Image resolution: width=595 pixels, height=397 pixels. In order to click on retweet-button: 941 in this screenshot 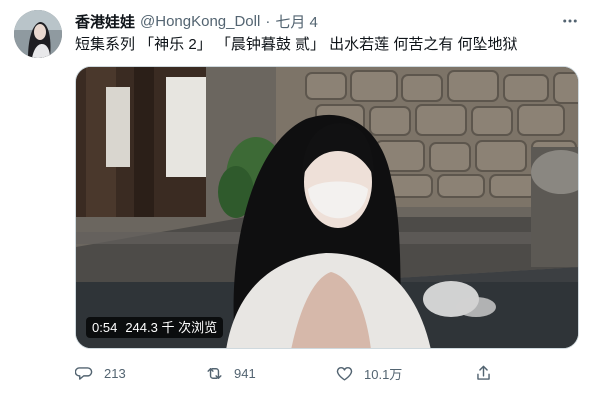, I will do `click(230, 373)`.